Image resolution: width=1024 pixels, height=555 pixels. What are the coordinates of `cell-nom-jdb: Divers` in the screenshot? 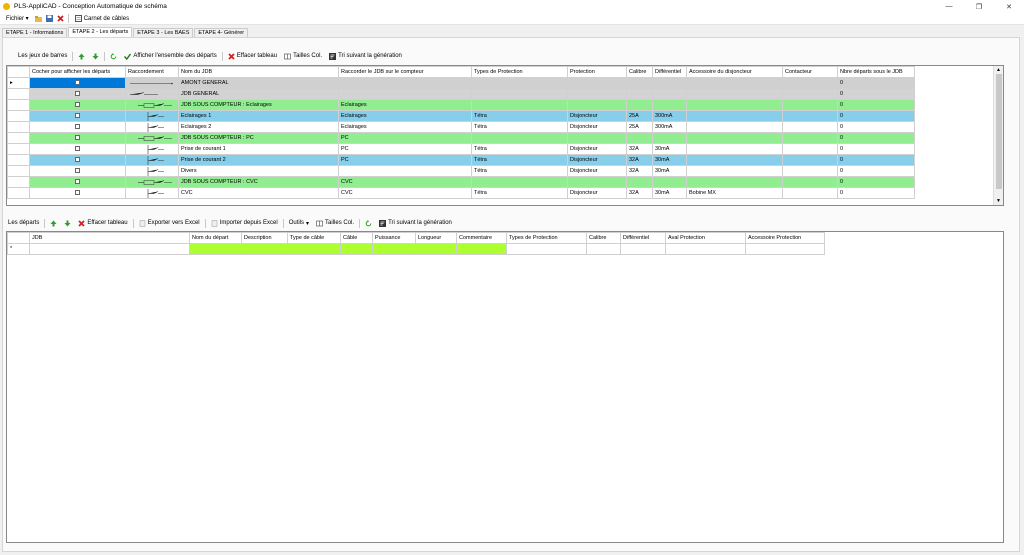 It's located at (258, 171).